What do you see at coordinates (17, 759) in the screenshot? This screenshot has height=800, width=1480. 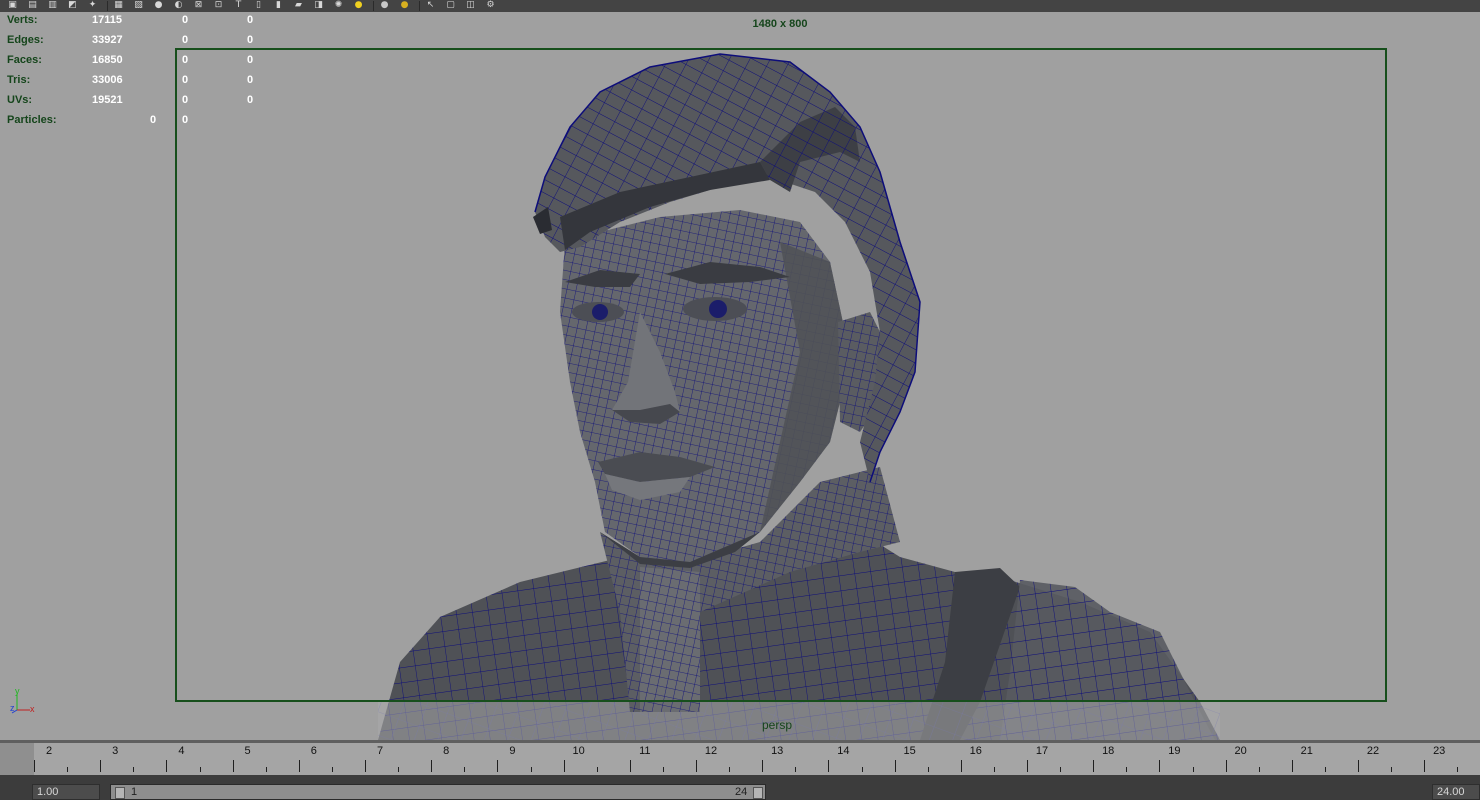 I see `time-slider-left-pad` at bounding box center [17, 759].